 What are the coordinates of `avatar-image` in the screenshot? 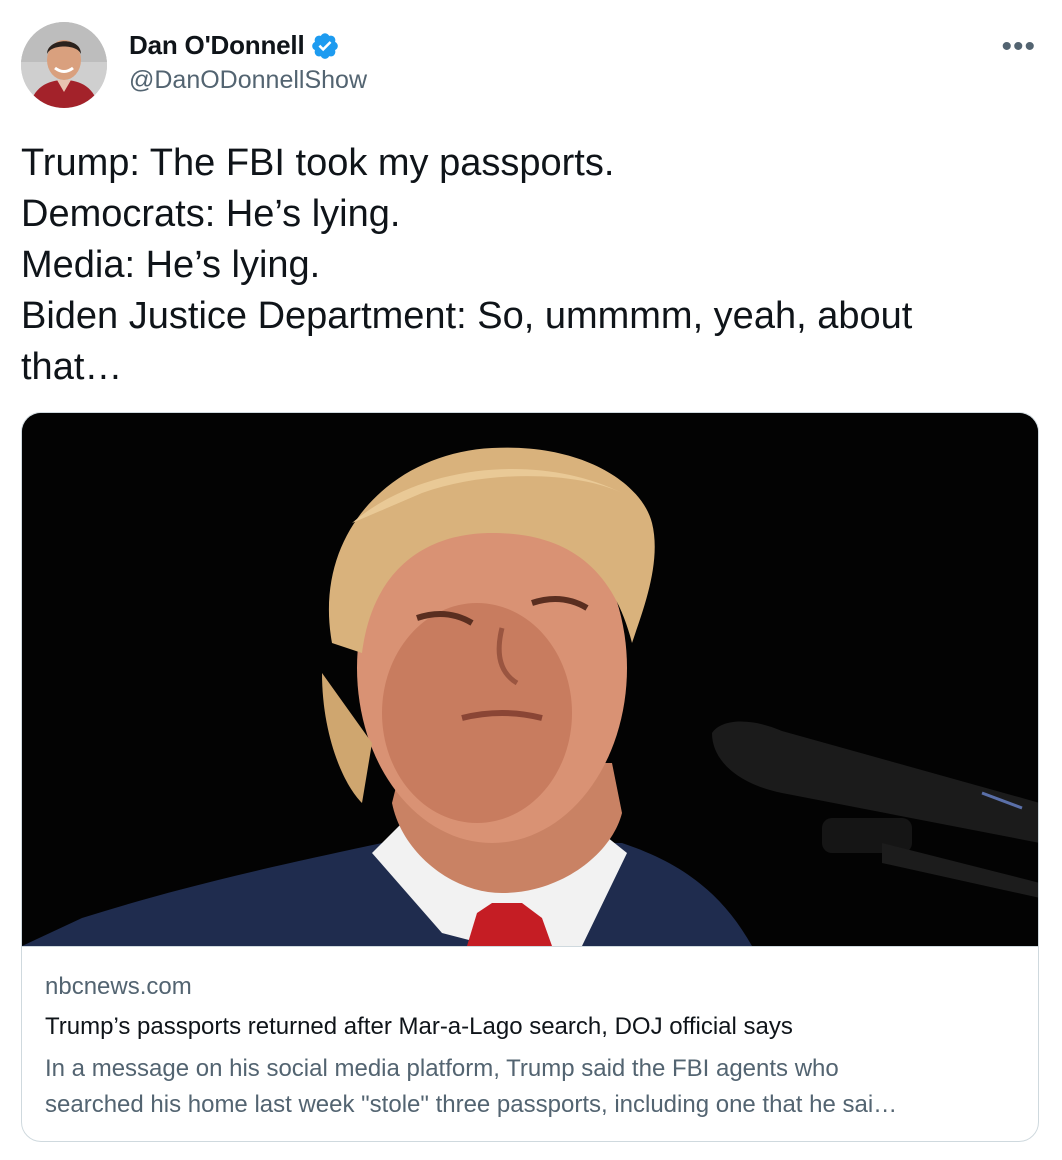 It's located at (64, 65).